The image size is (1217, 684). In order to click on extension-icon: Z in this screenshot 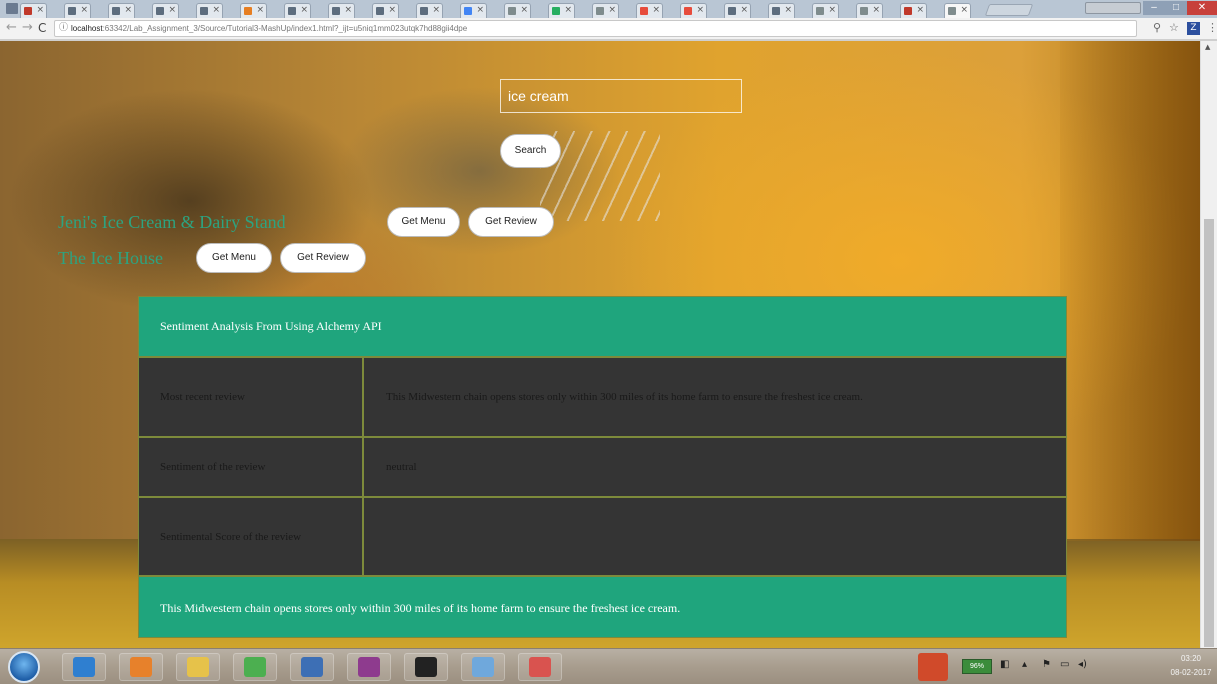, I will do `click(1193, 28)`.